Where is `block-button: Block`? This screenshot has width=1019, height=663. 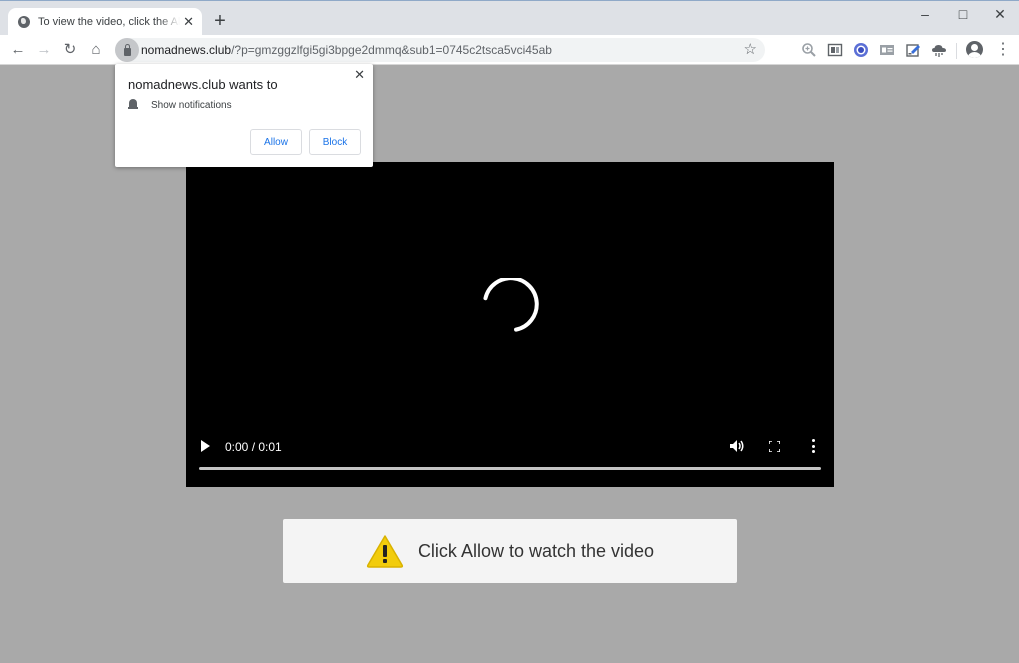 block-button: Block is located at coordinates (335, 142).